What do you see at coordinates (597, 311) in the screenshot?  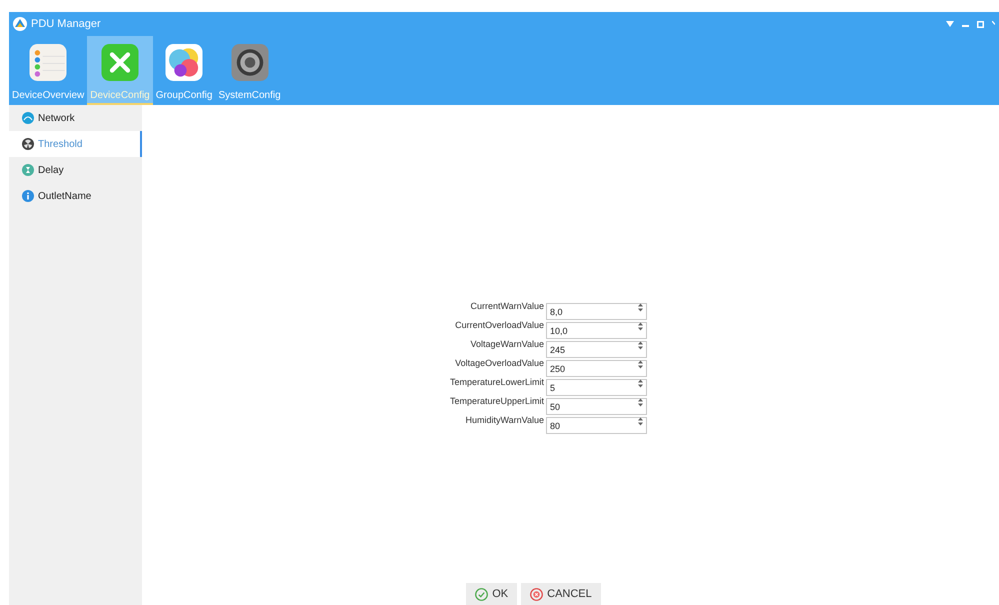 I see `spin-box: 8,0` at bounding box center [597, 311].